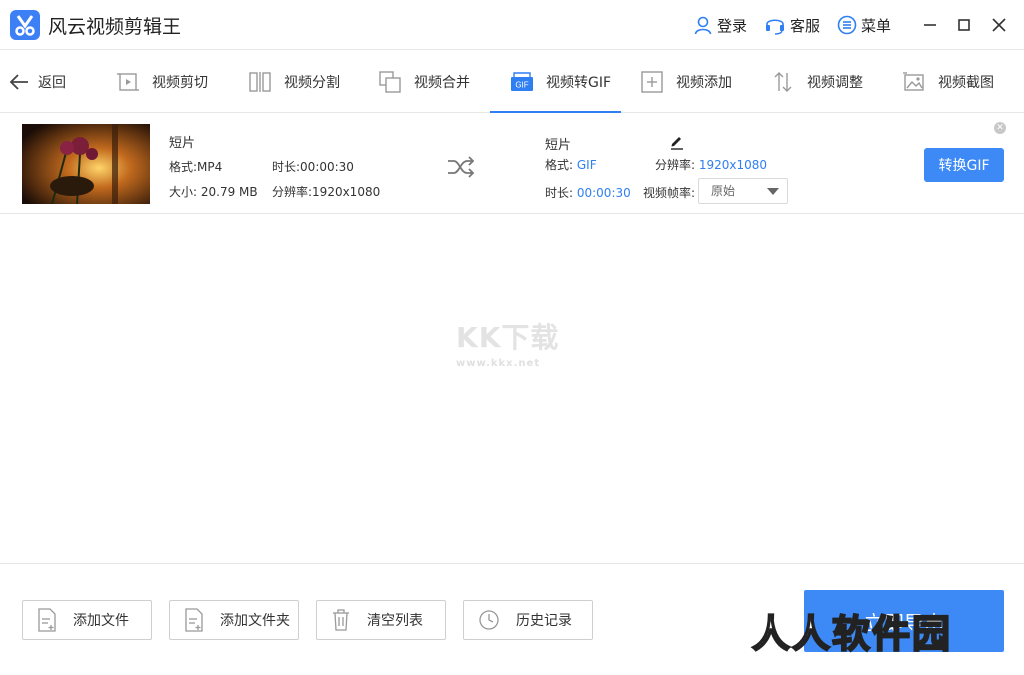  I want to click on minimize-icon, so click(930, 25).